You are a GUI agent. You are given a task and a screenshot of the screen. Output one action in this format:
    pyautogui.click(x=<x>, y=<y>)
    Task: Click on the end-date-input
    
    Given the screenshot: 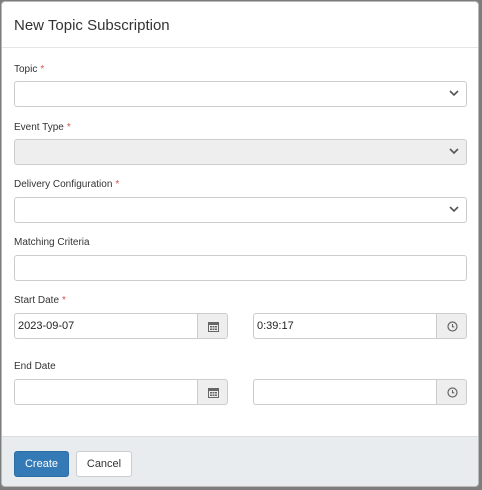 What is the action you would take?
    pyautogui.click(x=106, y=392)
    